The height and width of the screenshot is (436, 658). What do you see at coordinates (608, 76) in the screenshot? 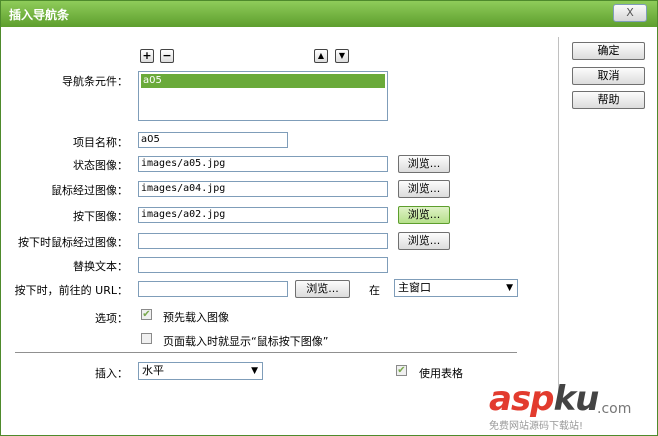
I see `cancel-button: 取消` at bounding box center [608, 76].